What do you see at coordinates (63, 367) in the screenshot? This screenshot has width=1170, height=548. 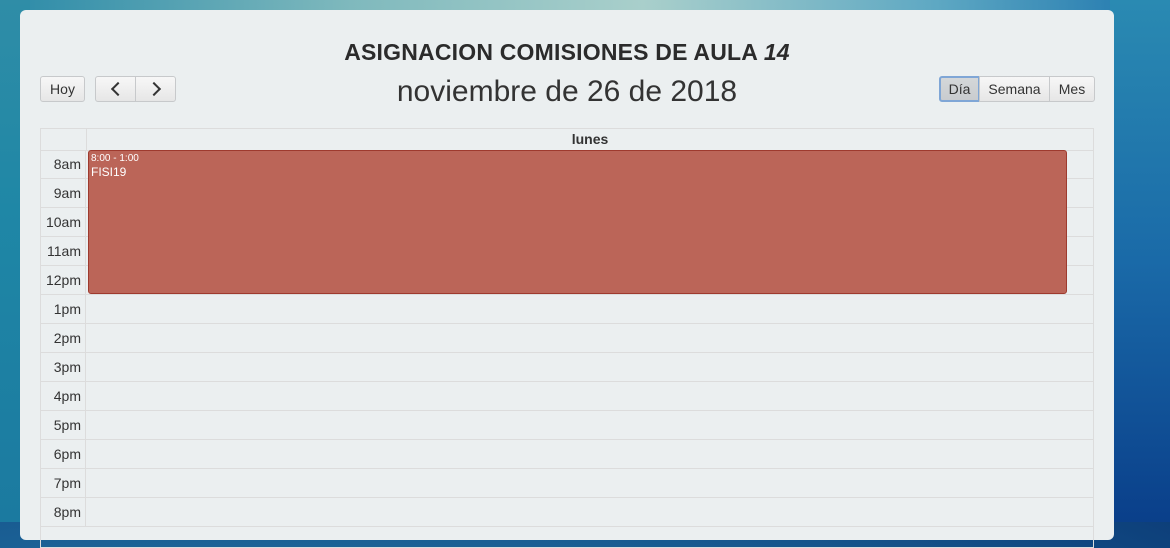 I see `time-slot-label: 3pm` at bounding box center [63, 367].